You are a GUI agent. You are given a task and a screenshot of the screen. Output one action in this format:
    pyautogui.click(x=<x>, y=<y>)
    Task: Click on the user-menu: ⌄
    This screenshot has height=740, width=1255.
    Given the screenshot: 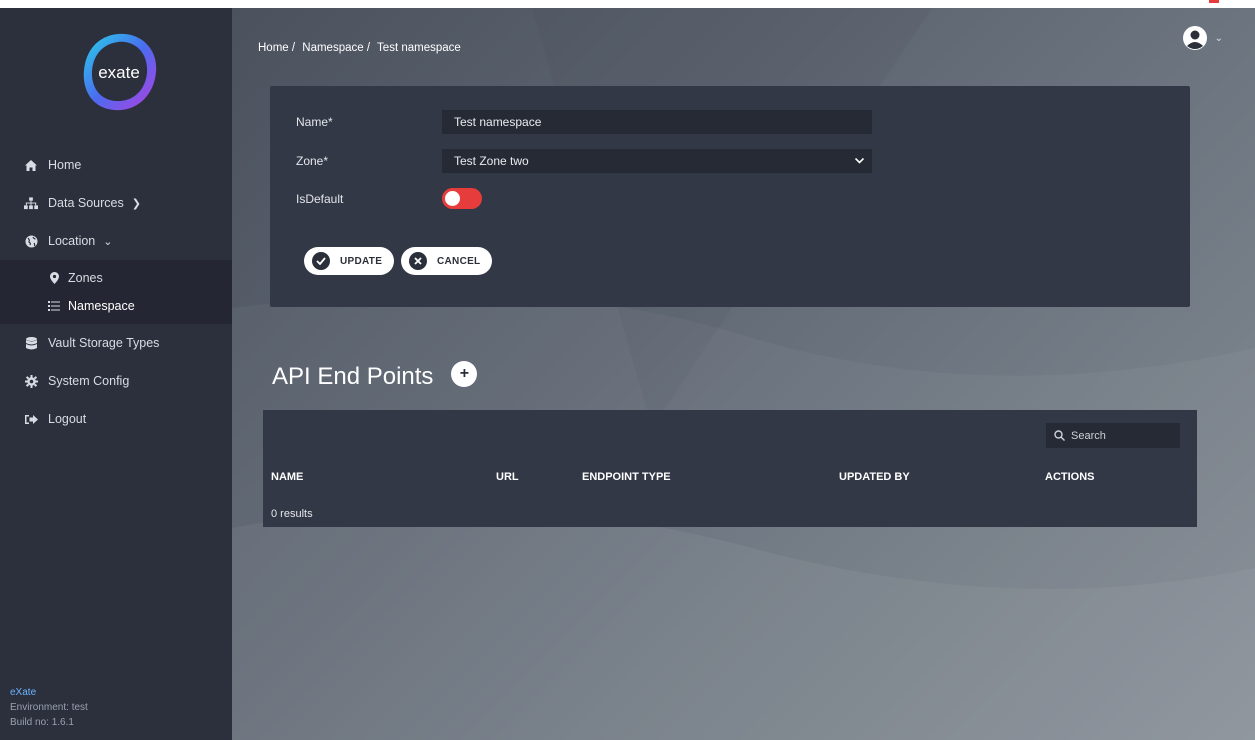 What is the action you would take?
    pyautogui.click(x=1202, y=38)
    